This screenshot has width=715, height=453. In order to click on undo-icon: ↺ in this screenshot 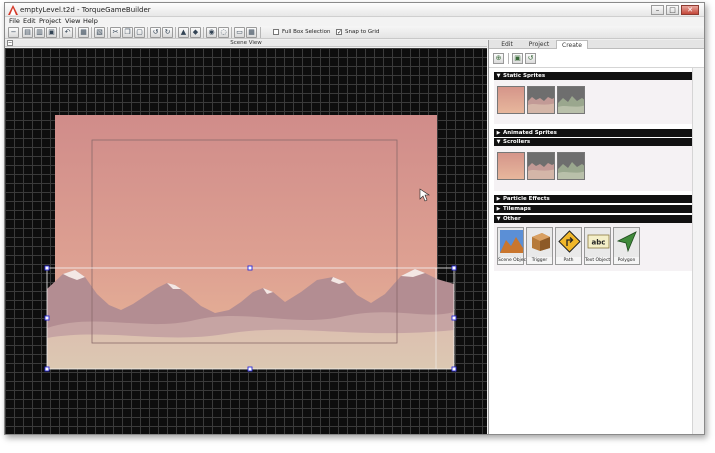, I will do `click(155, 32)`.